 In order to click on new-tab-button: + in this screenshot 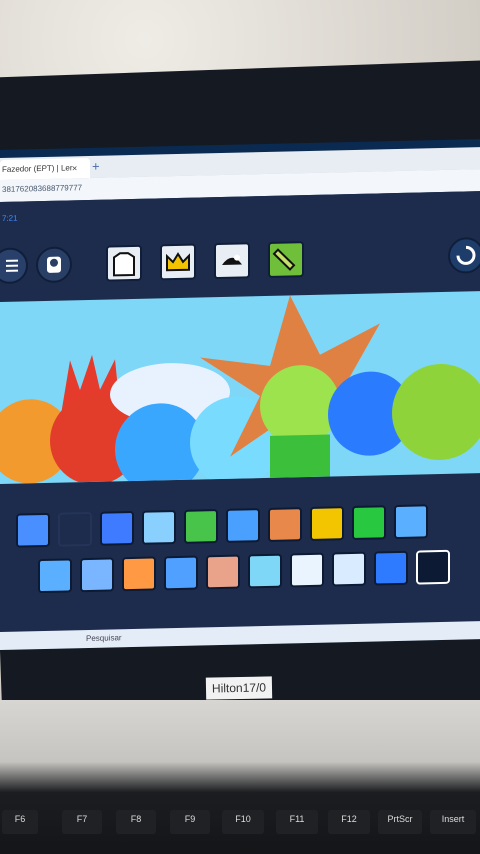, I will do `click(96, 167)`.